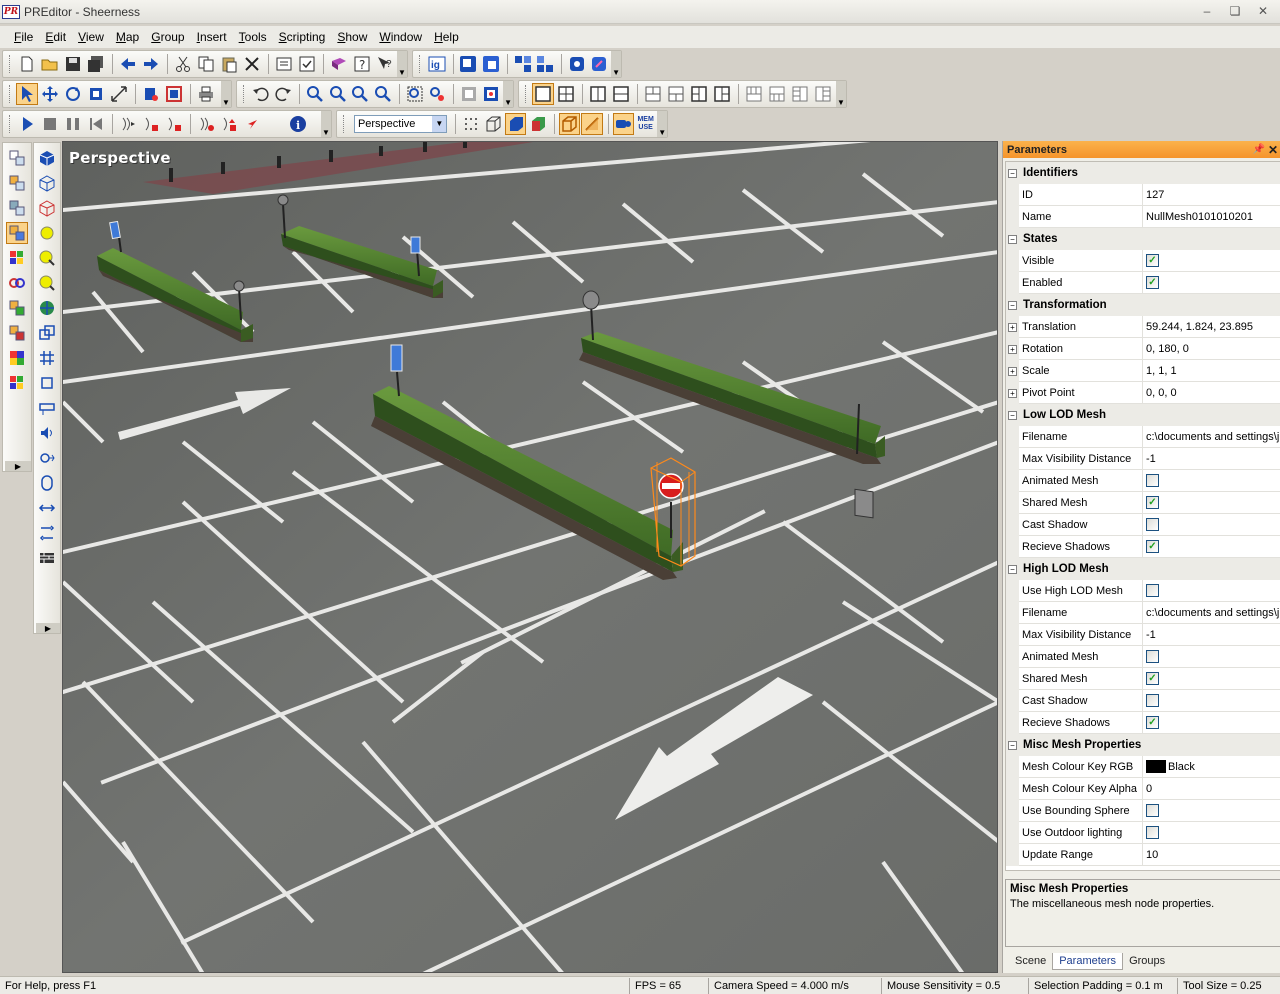 The width and height of the screenshot is (1280, 994). I want to click on scale-icon, so click(96, 94).